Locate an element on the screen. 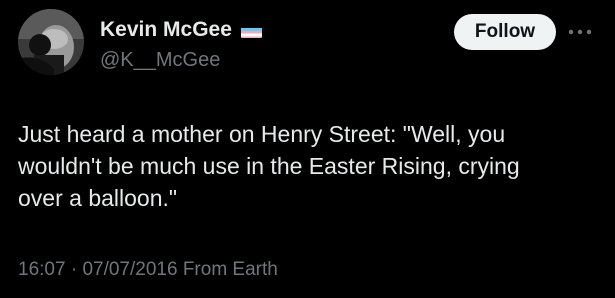 The width and height of the screenshot is (615, 298). author-name-text: Kevin McGee is located at coordinates (166, 29).